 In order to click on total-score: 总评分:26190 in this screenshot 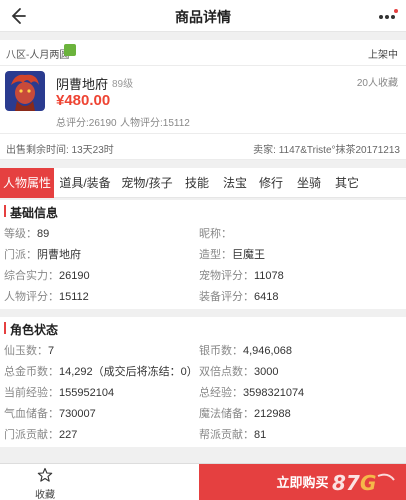, I will do `click(86, 123)`.